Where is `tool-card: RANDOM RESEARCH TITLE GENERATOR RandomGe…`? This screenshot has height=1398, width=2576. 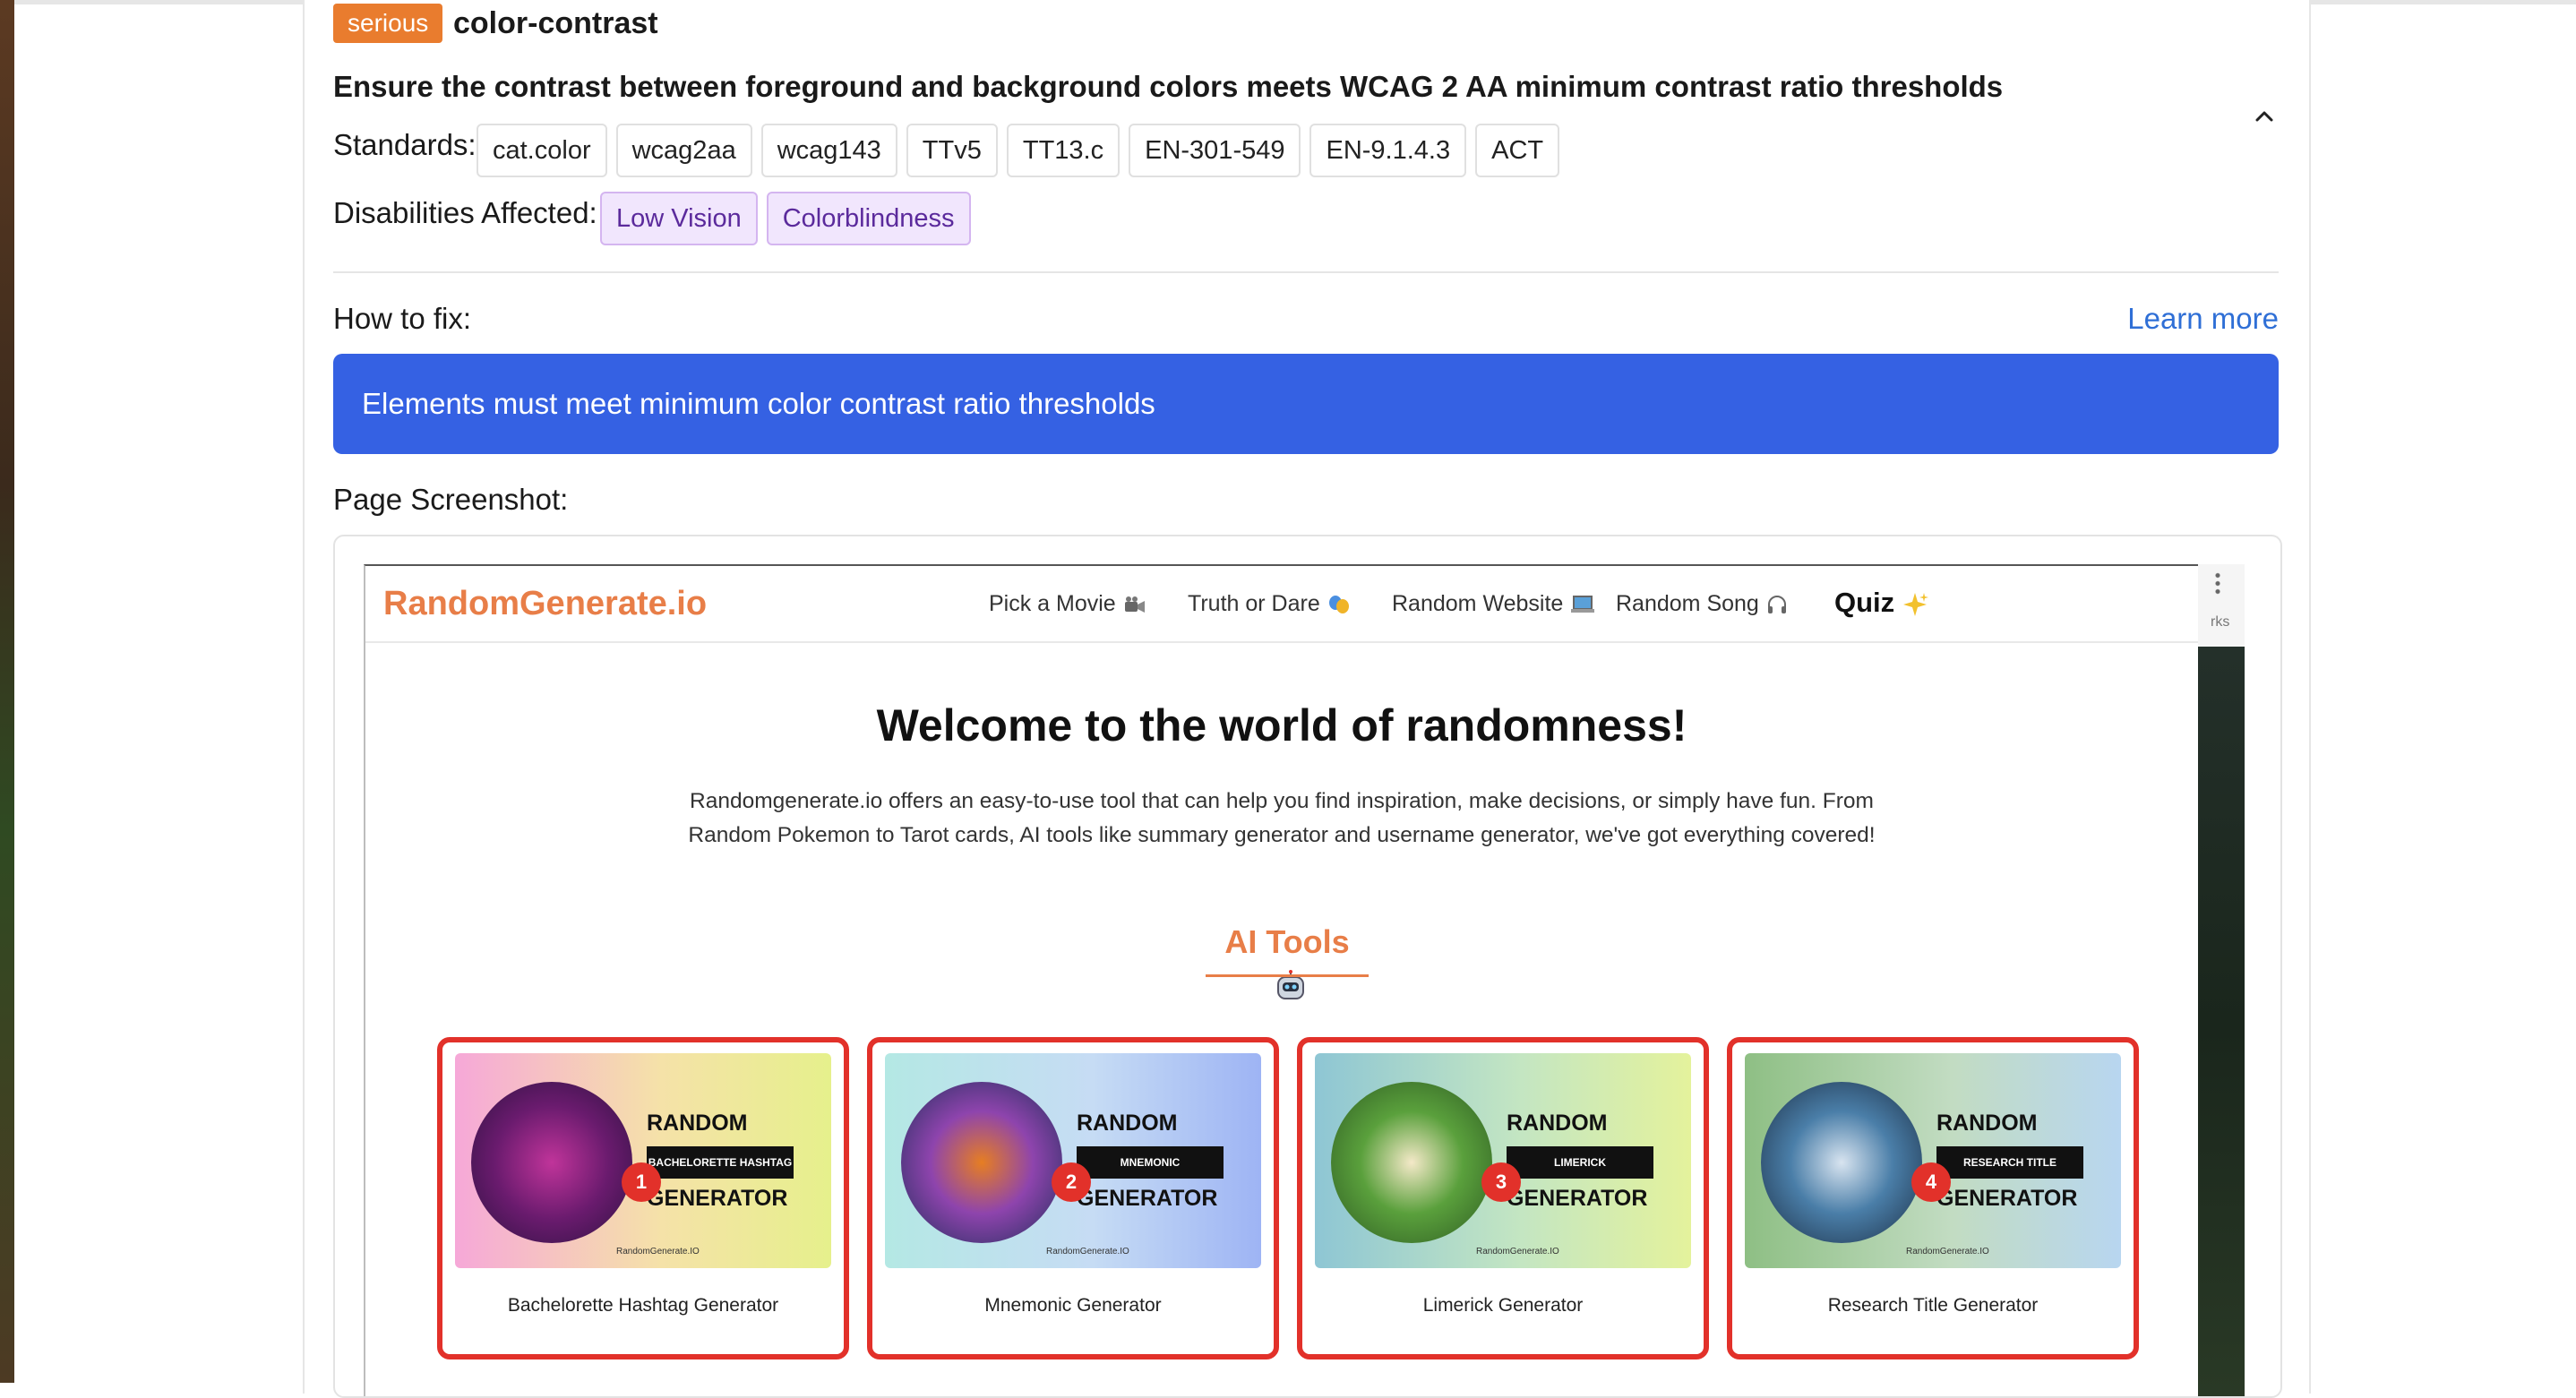 tool-card: RANDOM RESEARCH TITLE GENERATOR RandomGe… is located at coordinates (1933, 1198).